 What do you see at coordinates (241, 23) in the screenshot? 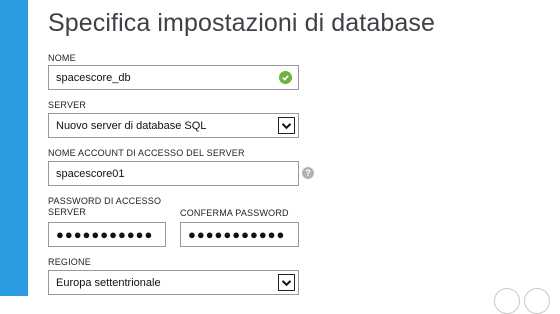
I see `page-title: Specifica impostazioni di database` at bounding box center [241, 23].